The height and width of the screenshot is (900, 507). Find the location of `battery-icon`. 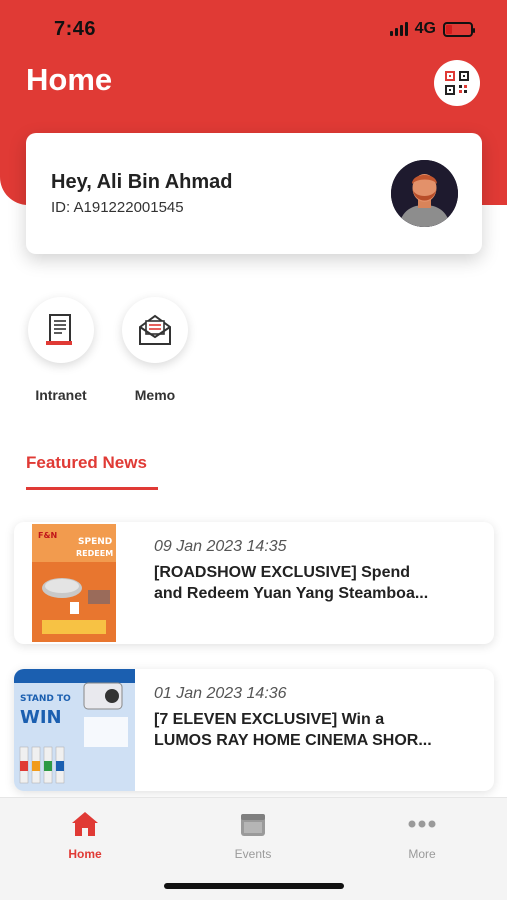

battery-icon is located at coordinates (459, 29).